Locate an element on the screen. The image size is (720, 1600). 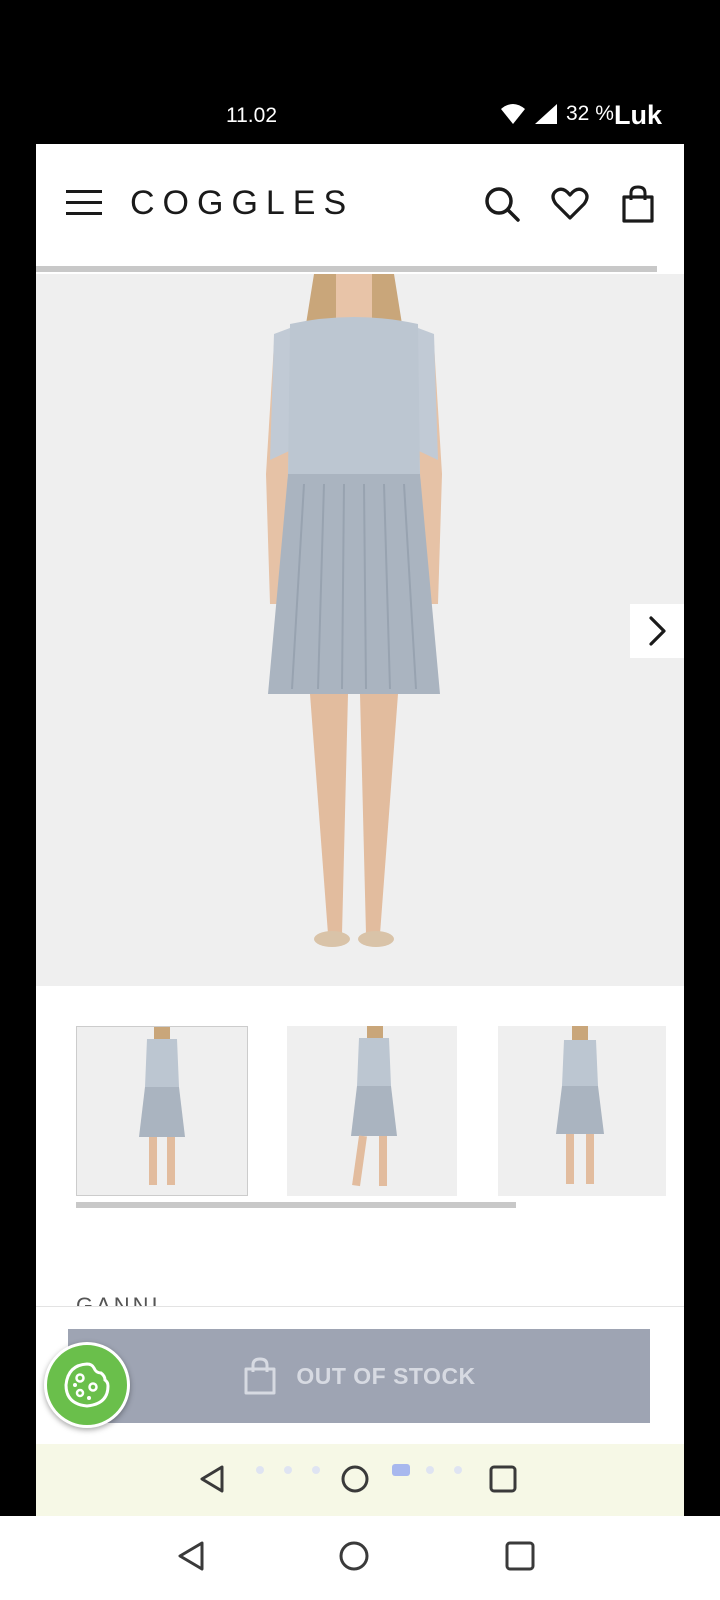
battery-level: 32 % is located at coordinates (590, 113).